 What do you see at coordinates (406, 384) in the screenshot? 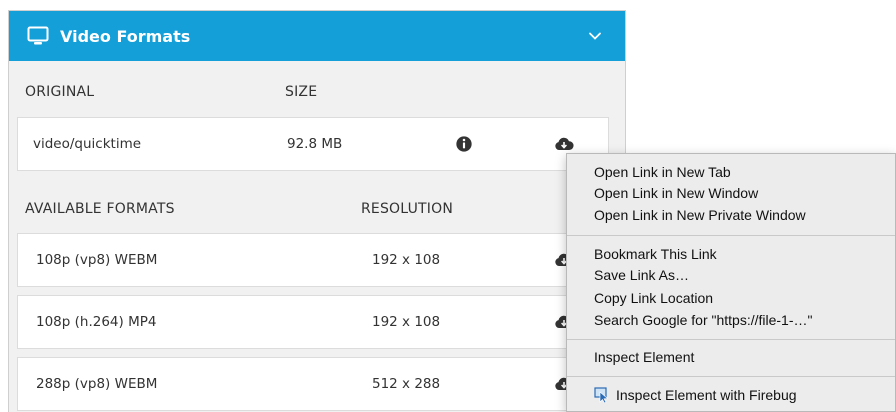
I see `format-resolution: 512 x 288` at bounding box center [406, 384].